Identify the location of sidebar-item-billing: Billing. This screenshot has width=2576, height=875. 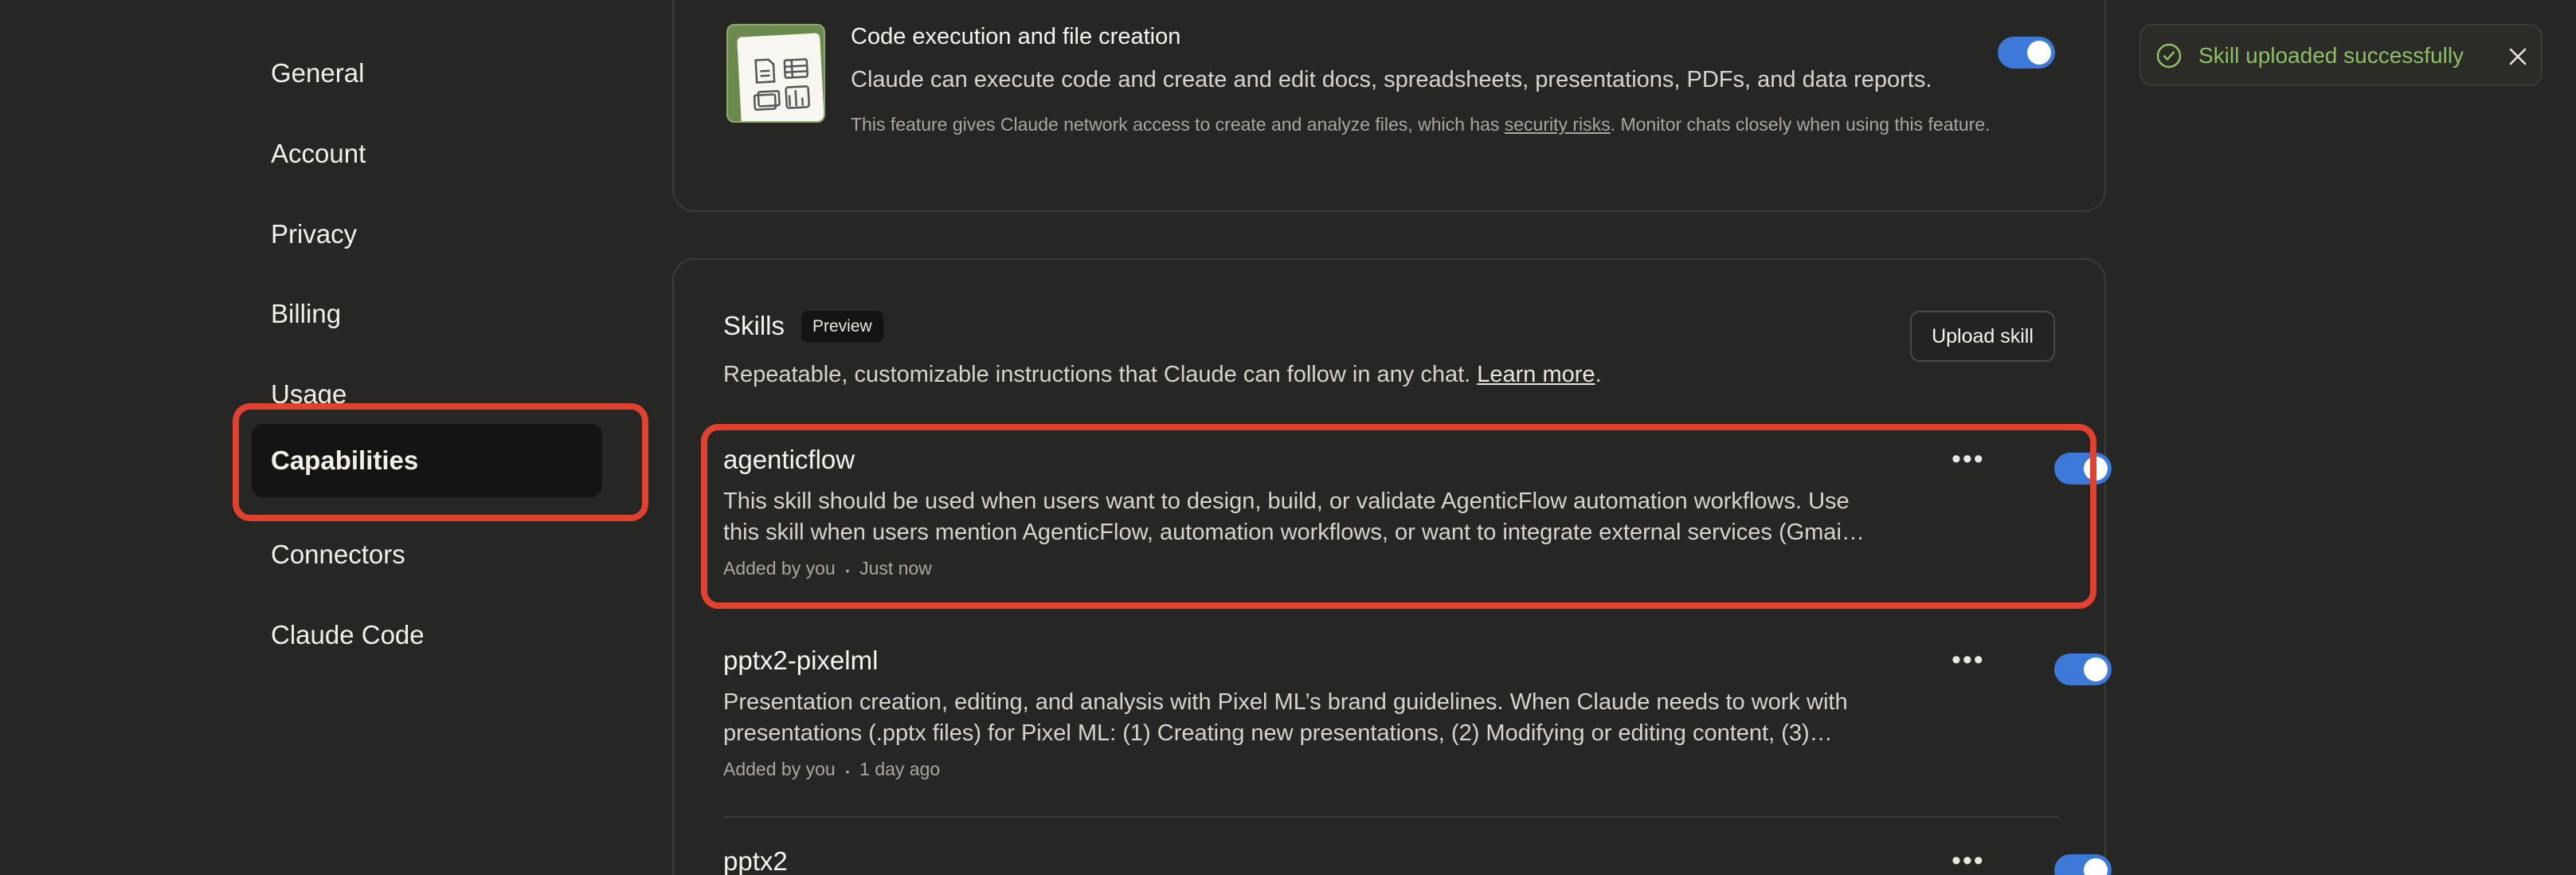
(427, 314).